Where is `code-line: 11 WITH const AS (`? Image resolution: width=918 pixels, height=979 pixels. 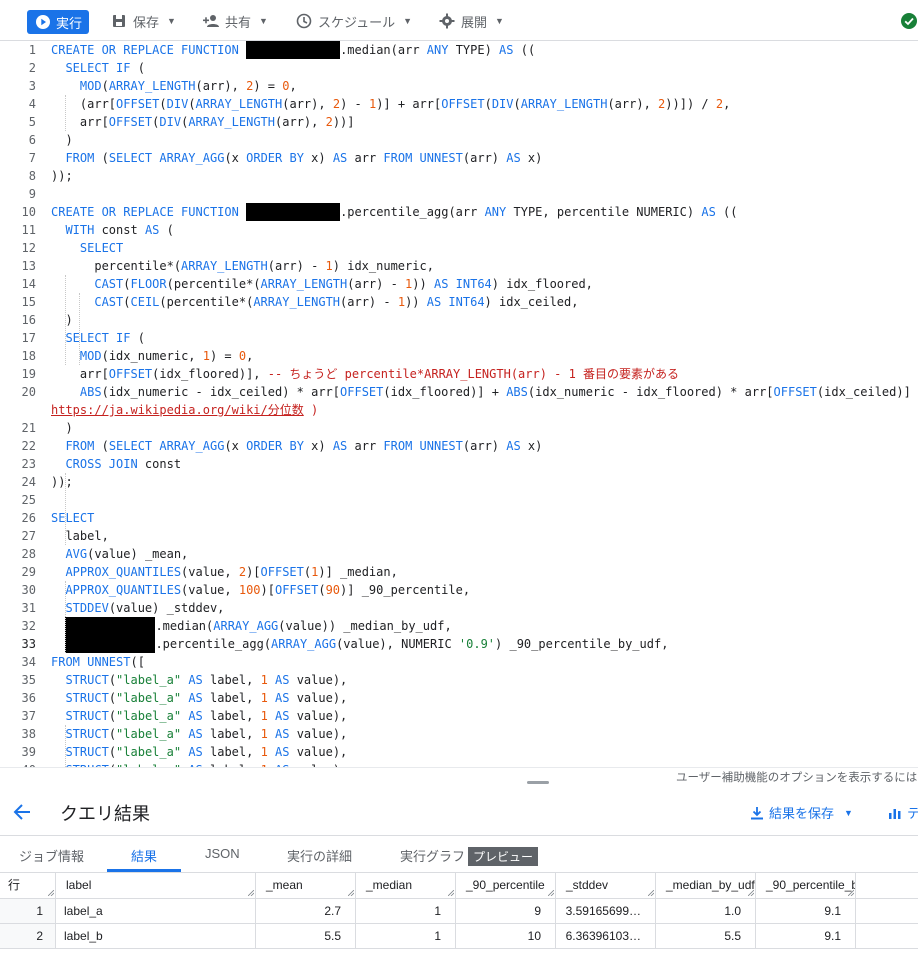 code-line: 11 WITH const AS ( is located at coordinates (459, 230).